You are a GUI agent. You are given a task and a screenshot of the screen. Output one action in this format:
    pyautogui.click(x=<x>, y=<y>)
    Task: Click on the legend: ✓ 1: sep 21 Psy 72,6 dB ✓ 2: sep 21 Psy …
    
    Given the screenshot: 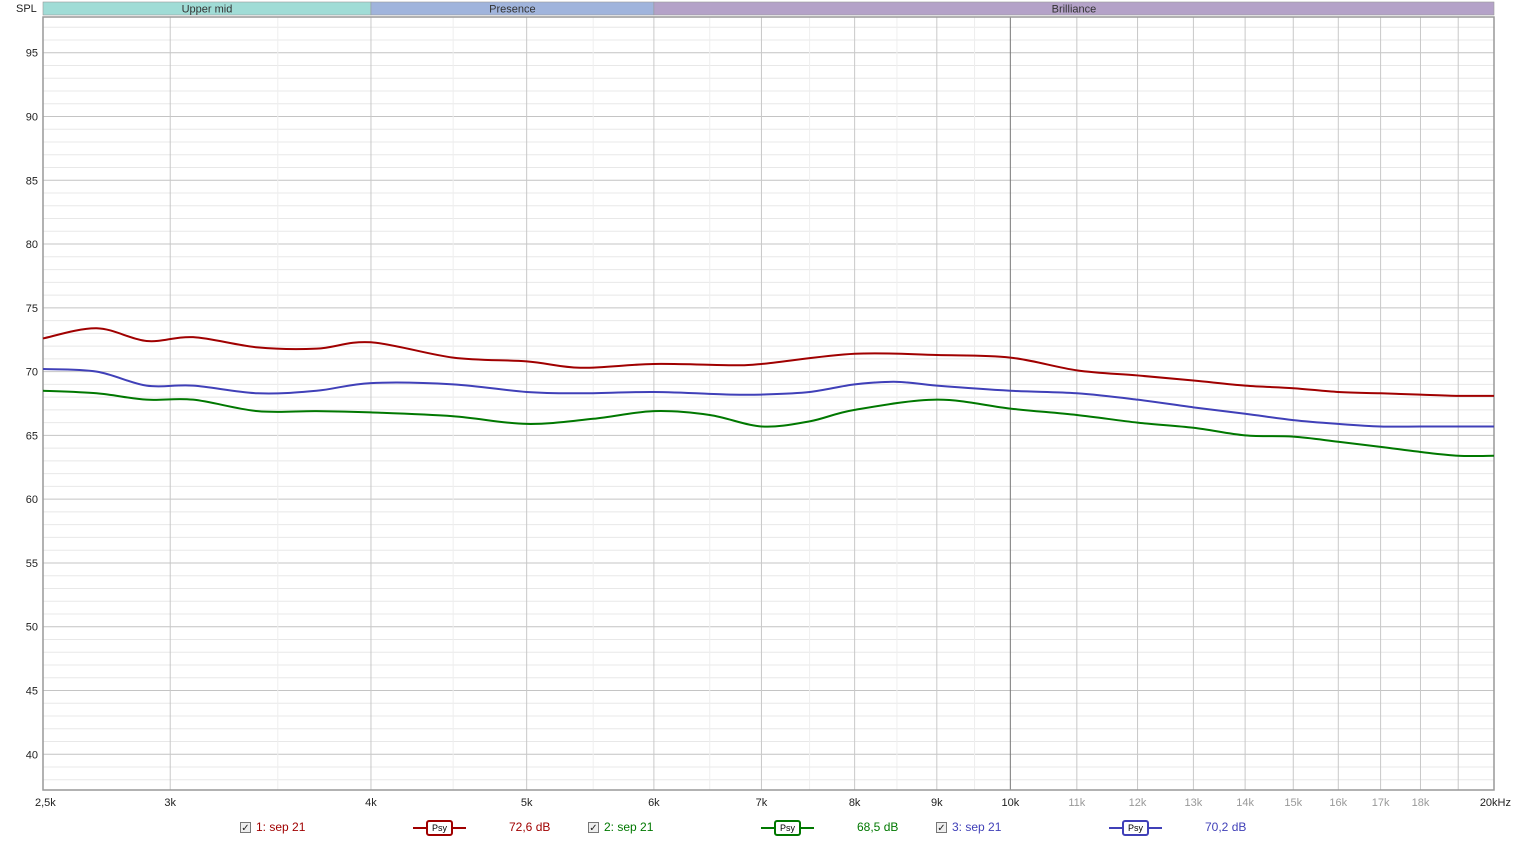 What is the action you would take?
    pyautogui.click(x=758, y=829)
    